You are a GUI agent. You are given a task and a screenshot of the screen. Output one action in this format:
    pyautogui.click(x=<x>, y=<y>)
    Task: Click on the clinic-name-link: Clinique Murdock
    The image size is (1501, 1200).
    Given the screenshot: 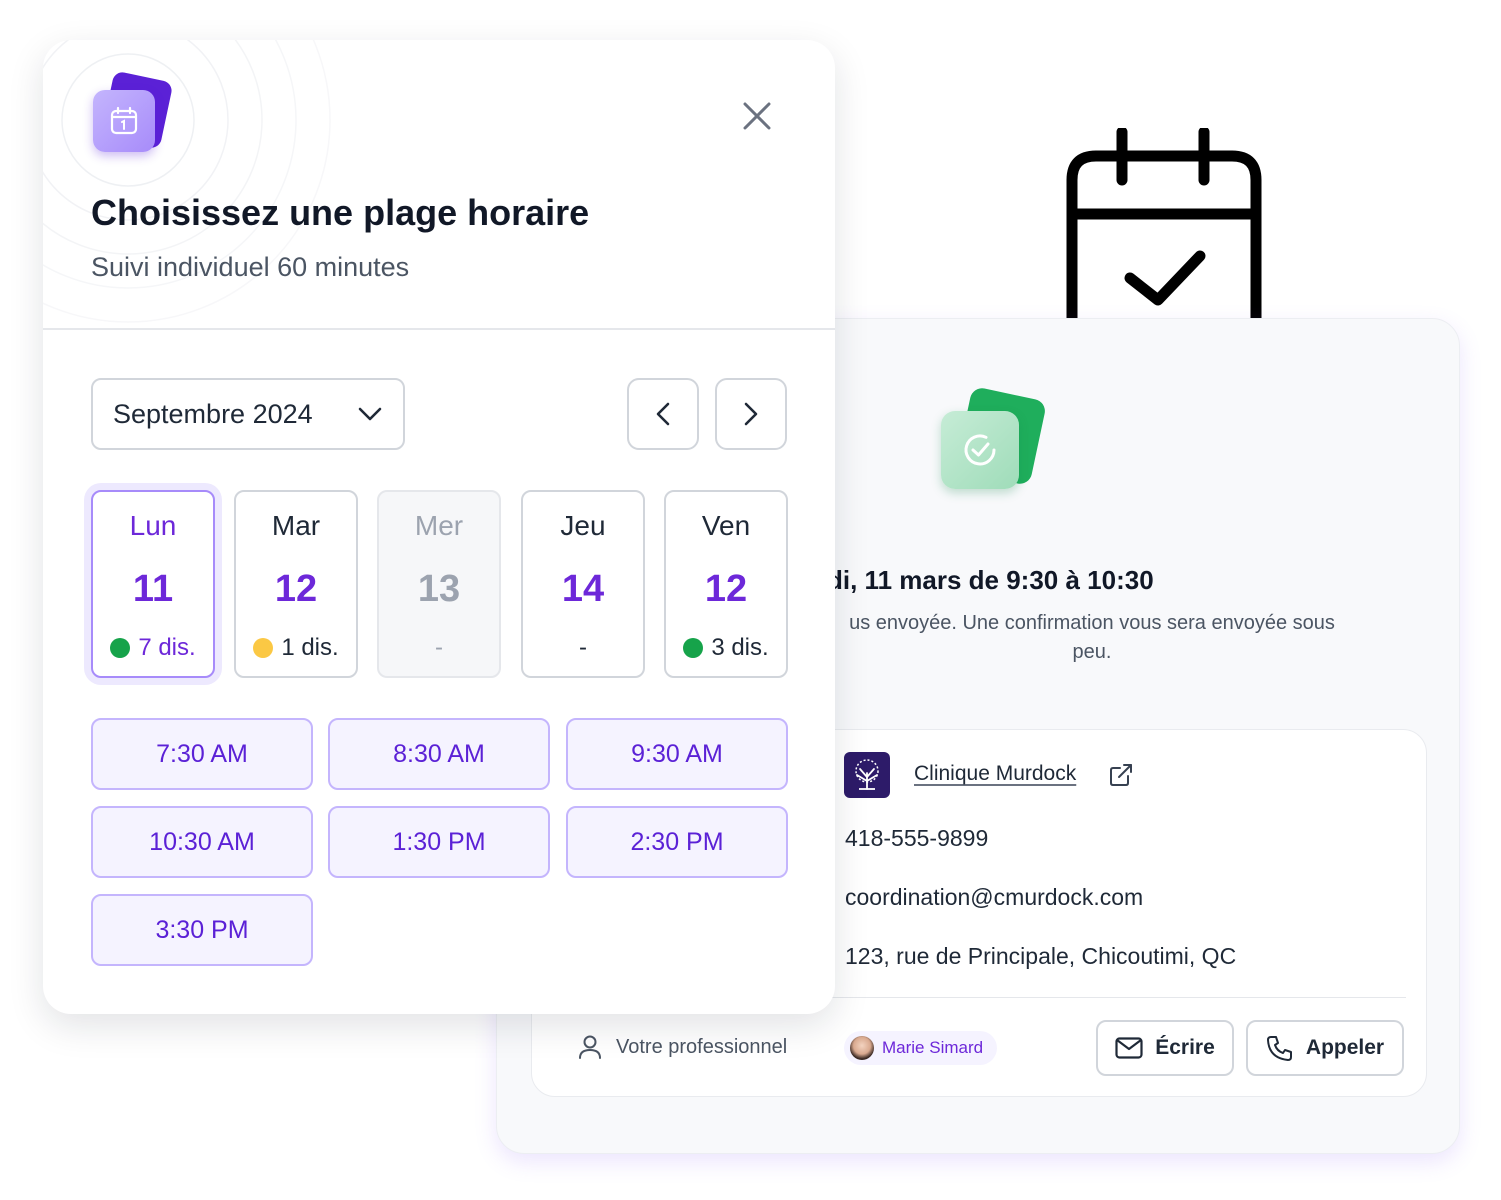 What is the action you would take?
    pyautogui.click(x=995, y=774)
    